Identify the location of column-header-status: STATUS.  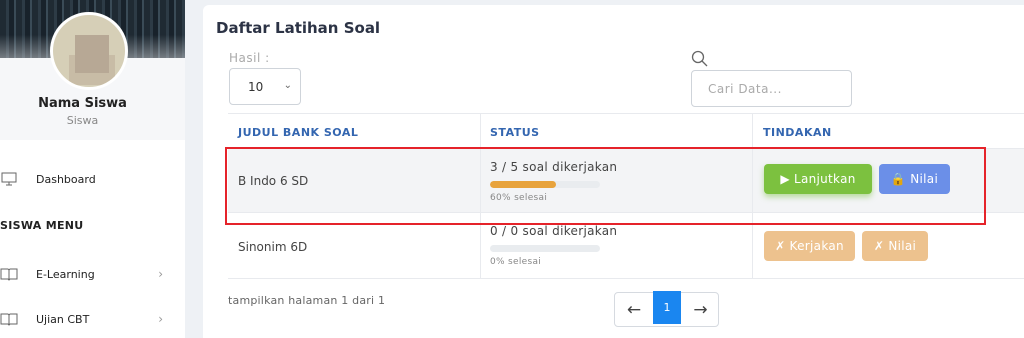
(515, 132).